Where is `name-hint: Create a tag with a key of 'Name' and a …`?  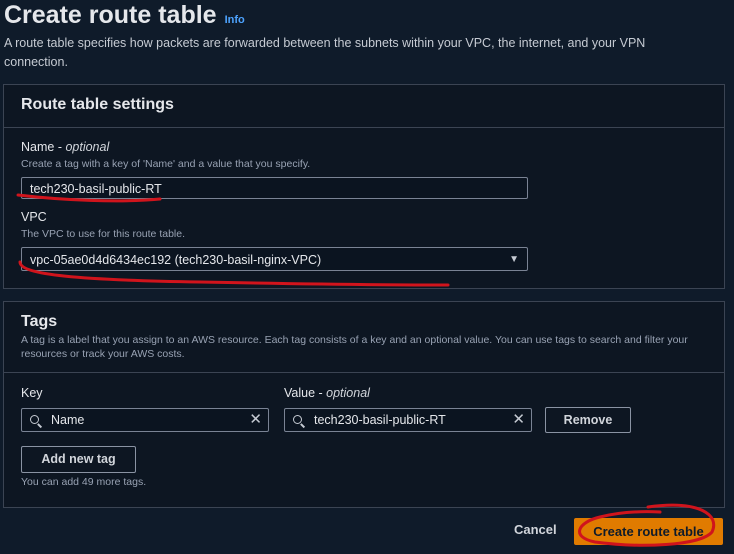 name-hint: Create a tag with a key of 'Name' and a … is located at coordinates (166, 164).